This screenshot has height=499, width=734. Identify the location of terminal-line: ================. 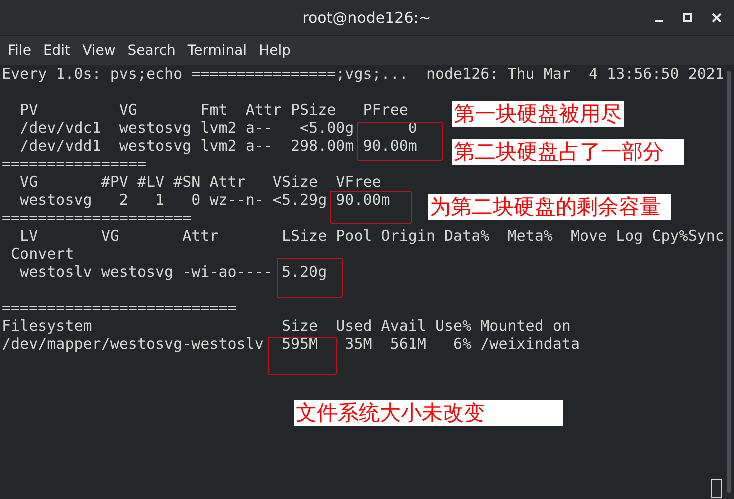
(73, 164).